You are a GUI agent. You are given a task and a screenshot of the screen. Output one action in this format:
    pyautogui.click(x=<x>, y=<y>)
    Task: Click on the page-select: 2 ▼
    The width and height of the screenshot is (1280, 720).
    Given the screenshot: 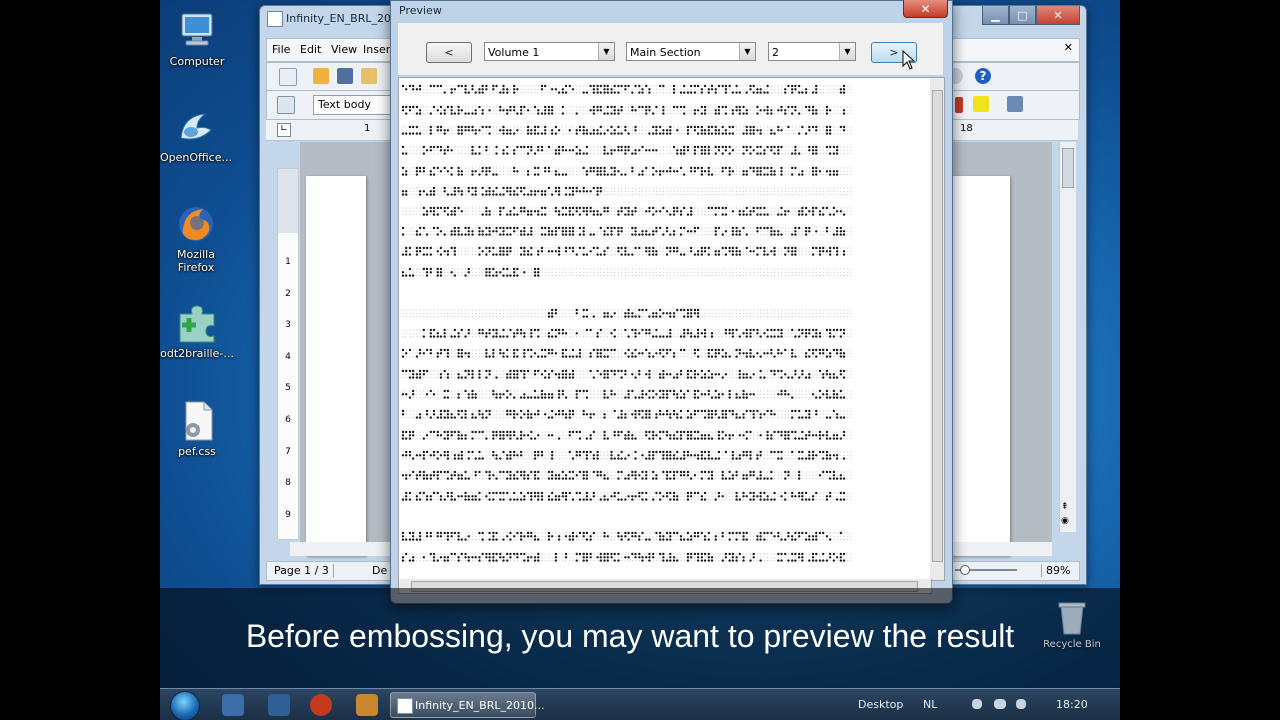 What is the action you would take?
    pyautogui.click(x=812, y=51)
    